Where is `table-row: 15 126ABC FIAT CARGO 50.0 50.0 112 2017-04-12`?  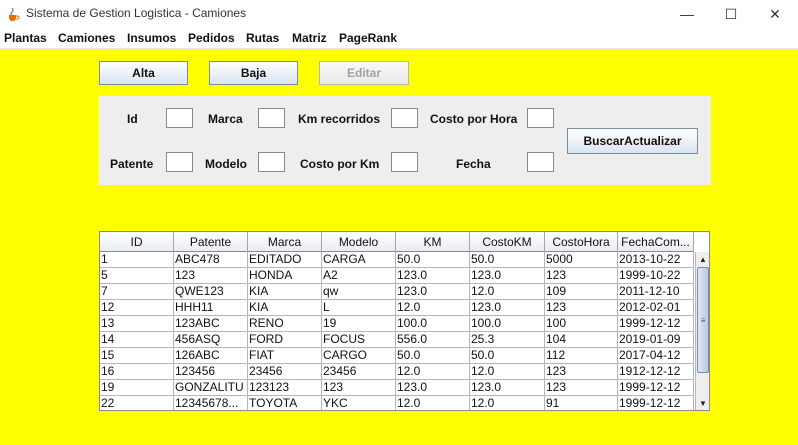
table-row: 15 126ABC FIAT CARGO 50.0 50.0 112 2017-04-12 is located at coordinates (397, 356).